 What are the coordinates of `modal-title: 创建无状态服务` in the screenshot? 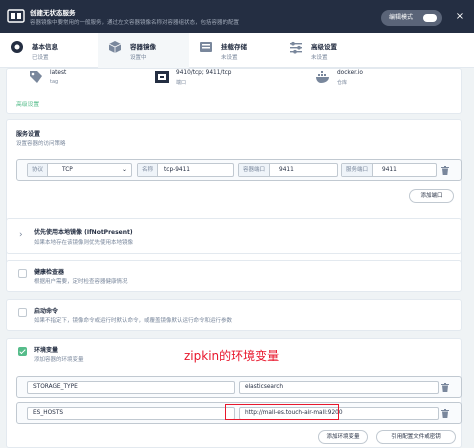 It's located at (53, 13).